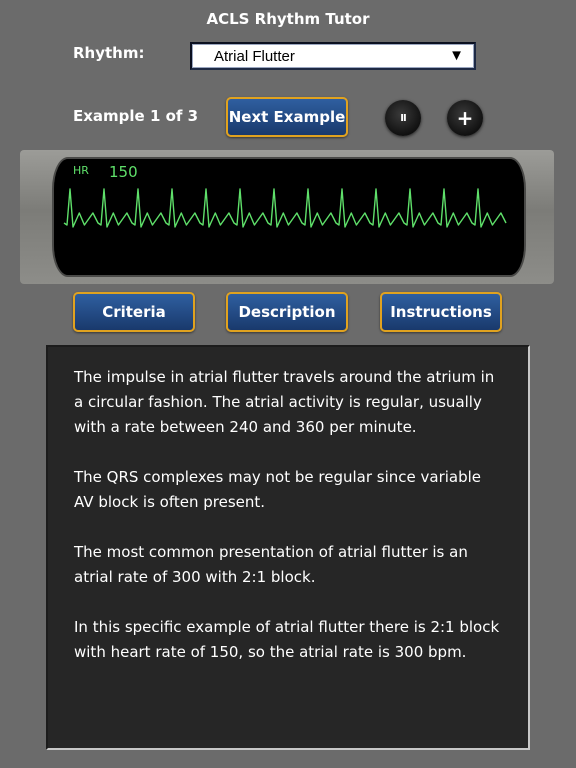  I want to click on plus-icon: +, so click(465, 118).